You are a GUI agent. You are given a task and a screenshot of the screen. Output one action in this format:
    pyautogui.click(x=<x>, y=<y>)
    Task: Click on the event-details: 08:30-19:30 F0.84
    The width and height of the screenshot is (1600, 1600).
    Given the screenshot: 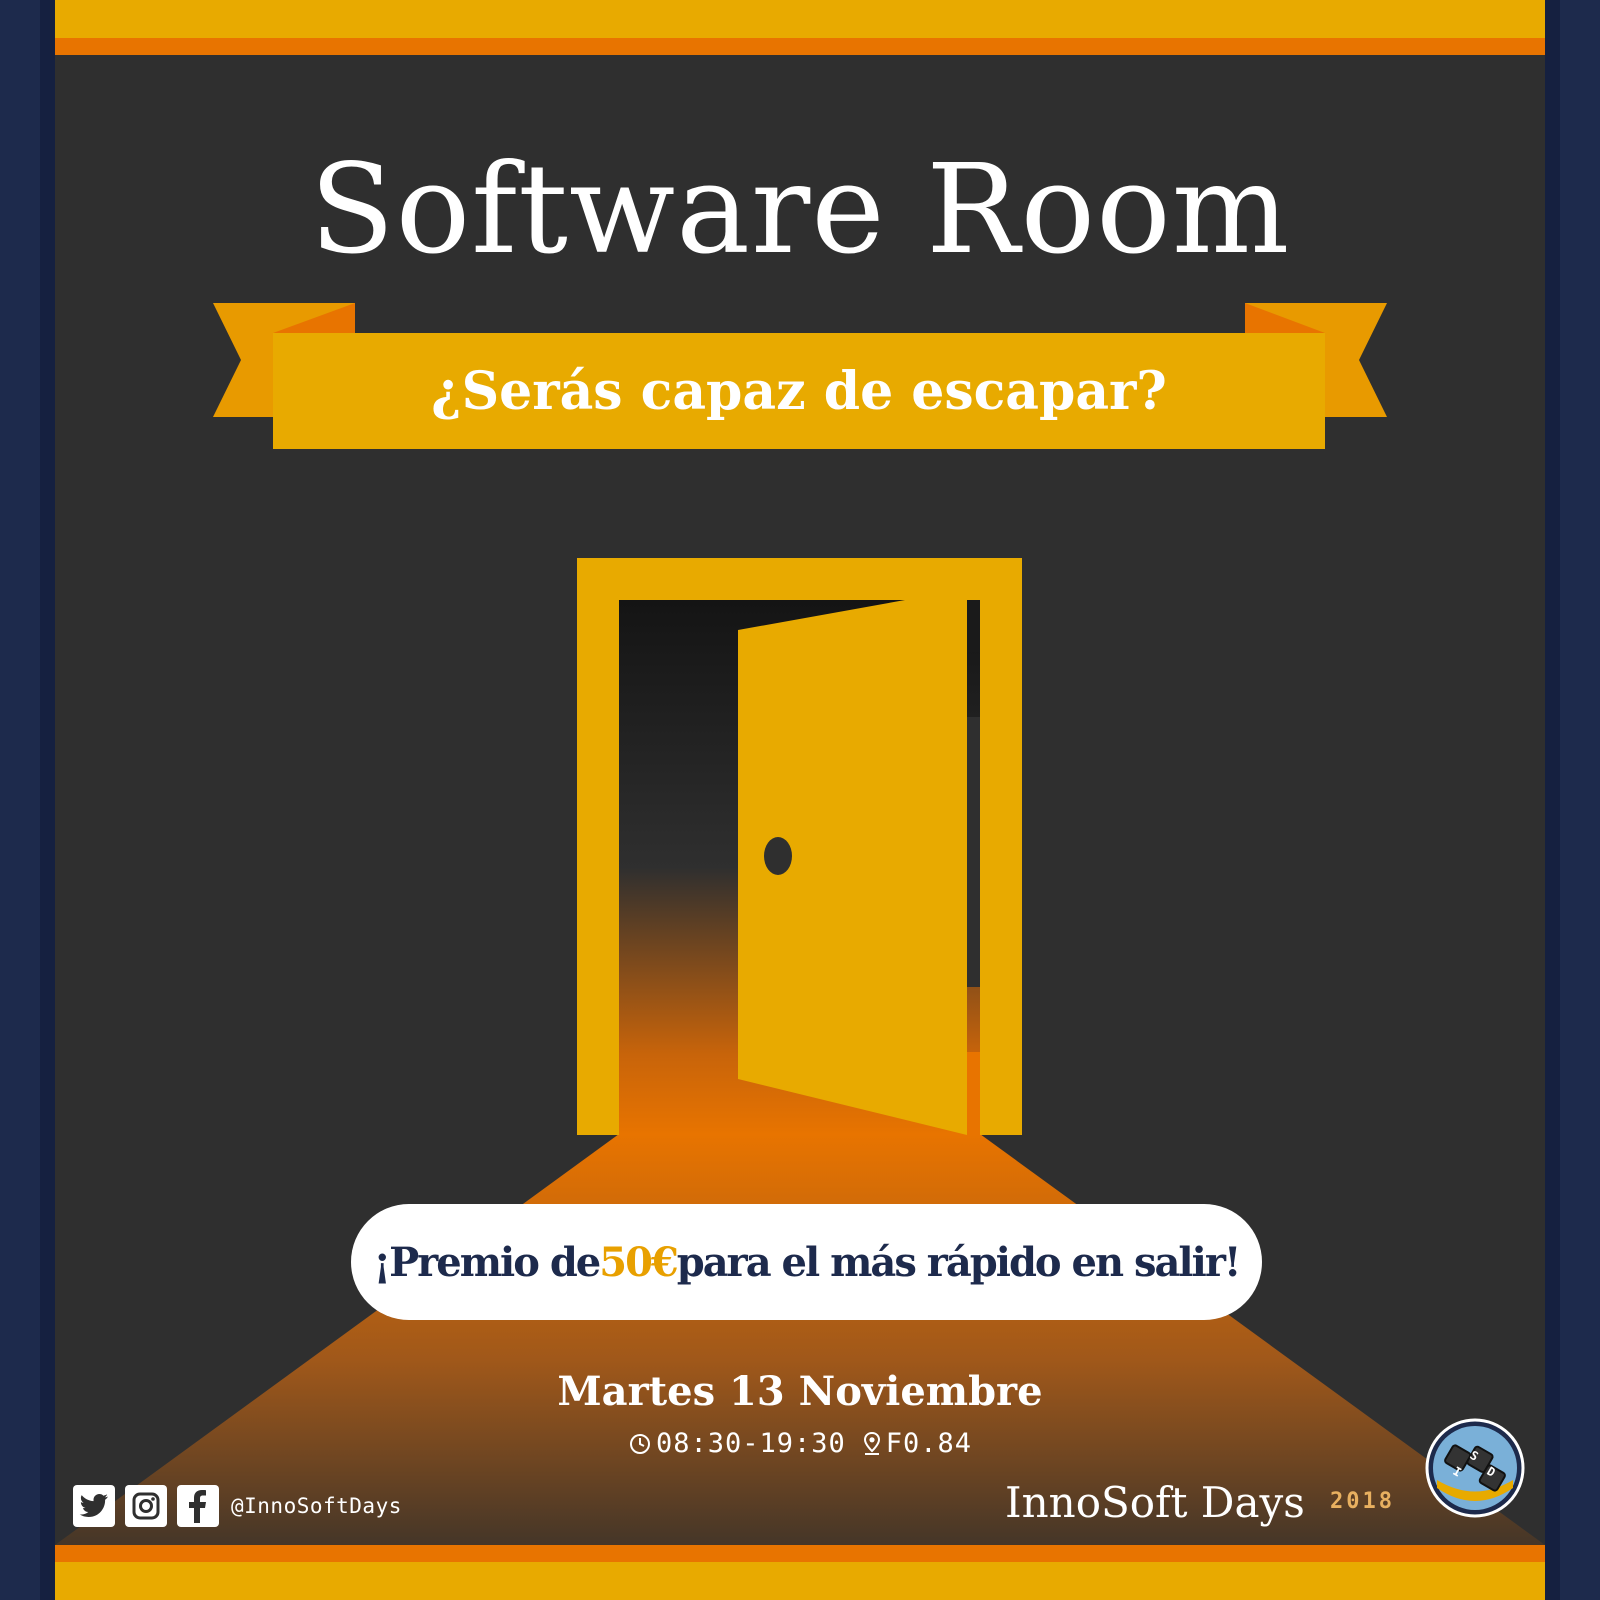 What is the action you would take?
    pyautogui.click(x=800, y=1443)
    